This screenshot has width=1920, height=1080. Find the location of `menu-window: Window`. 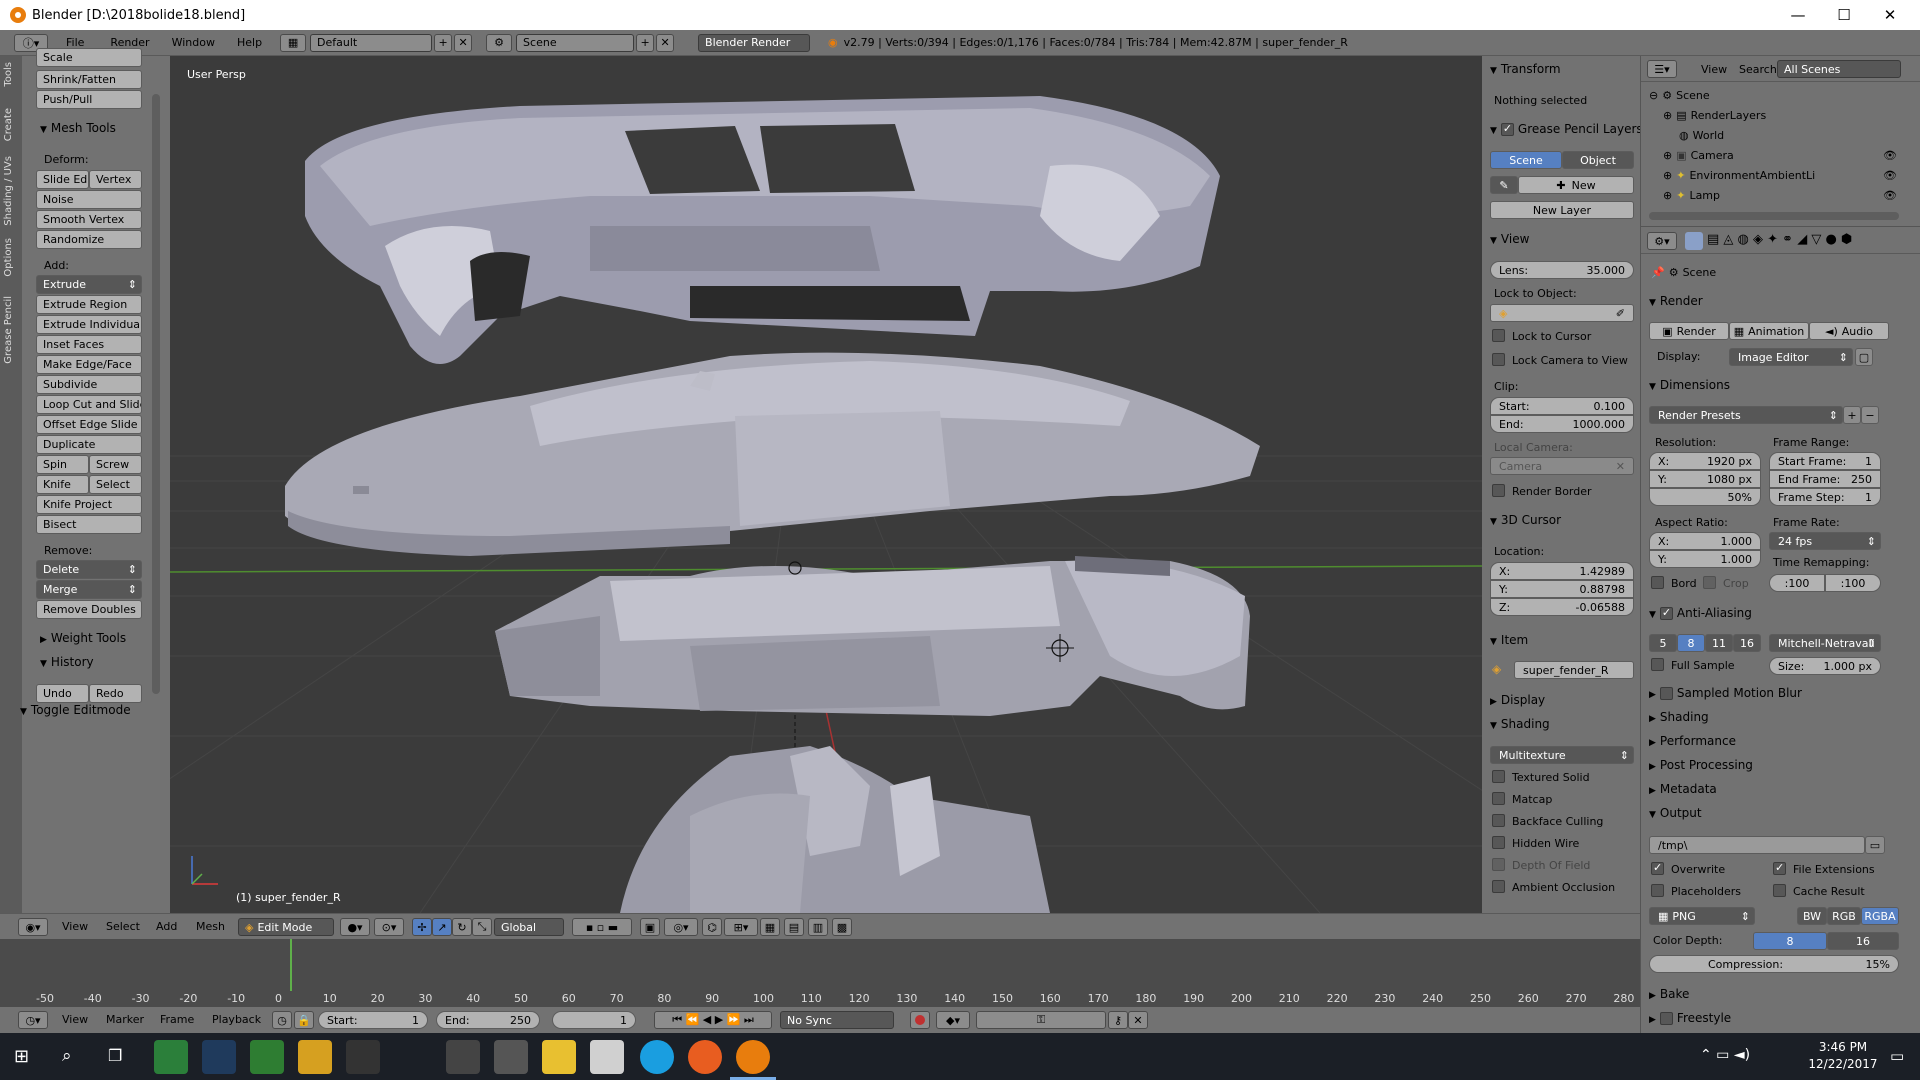

menu-window: Window is located at coordinates (193, 42).